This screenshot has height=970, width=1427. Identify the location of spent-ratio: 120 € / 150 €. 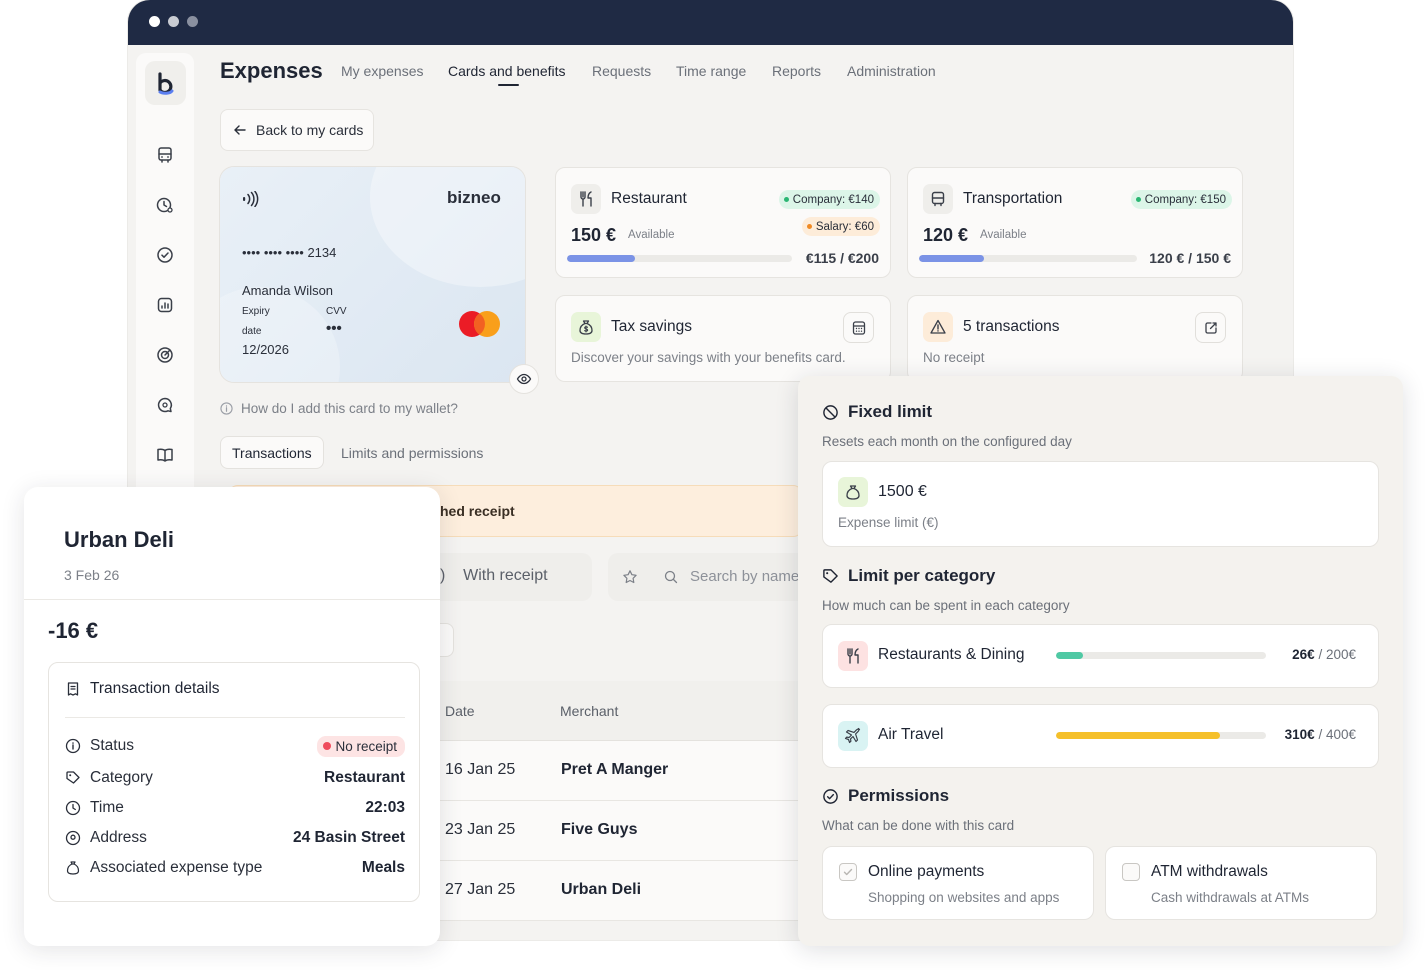
(1190, 258).